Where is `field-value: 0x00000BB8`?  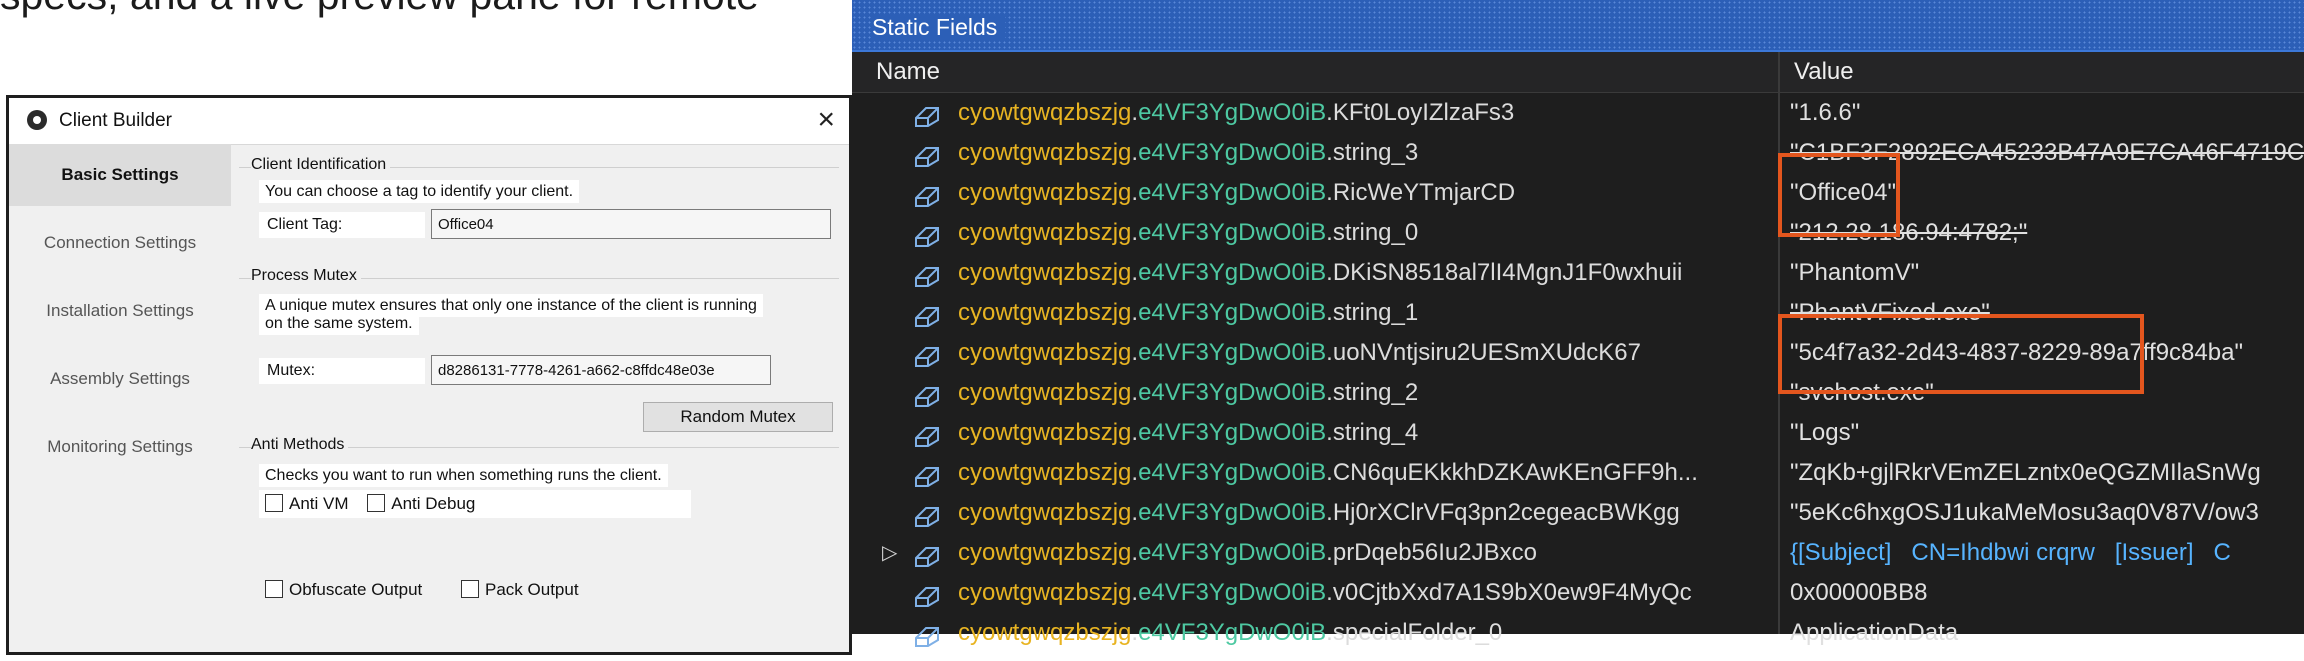 field-value: 0x00000BB8 is located at coordinates (1859, 592).